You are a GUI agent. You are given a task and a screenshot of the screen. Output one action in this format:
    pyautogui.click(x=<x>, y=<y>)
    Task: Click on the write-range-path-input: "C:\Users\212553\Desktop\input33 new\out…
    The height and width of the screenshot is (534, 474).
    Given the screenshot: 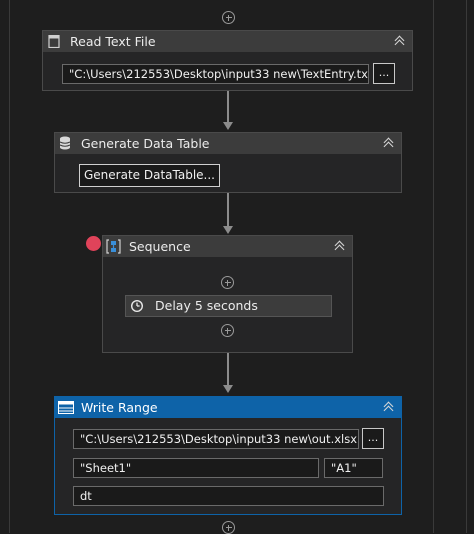 What is the action you would take?
    pyautogui.click(x=216, y=439)
    